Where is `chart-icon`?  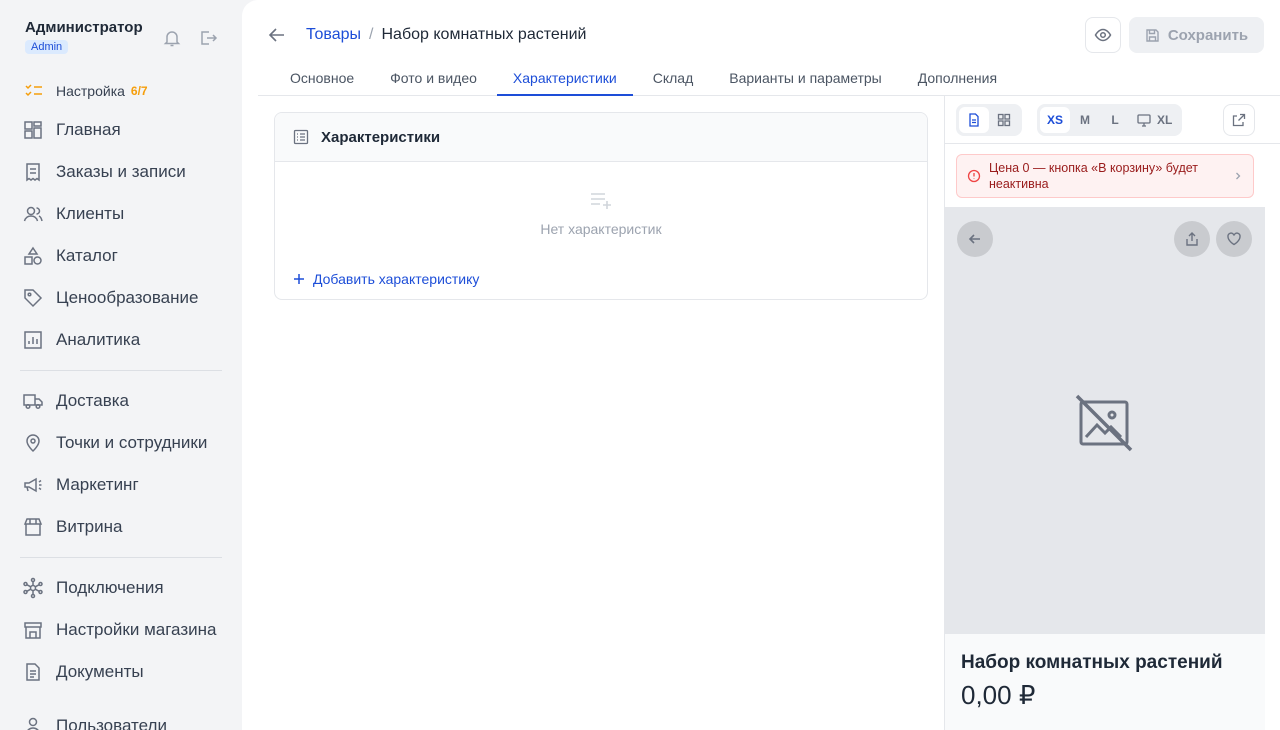
chart-icon is located at coordinates (33, 340).